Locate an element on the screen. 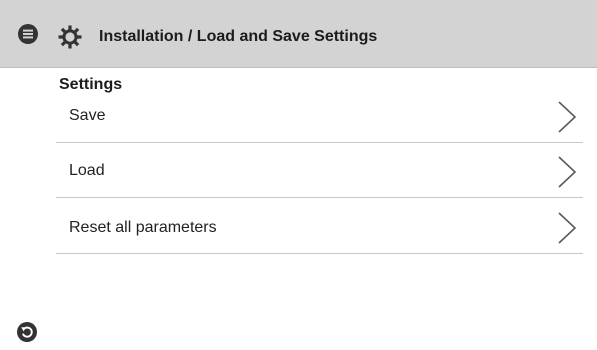 The height and width of the screenshot is (350, 597). menu-icon is located at coordinates (28, 34).